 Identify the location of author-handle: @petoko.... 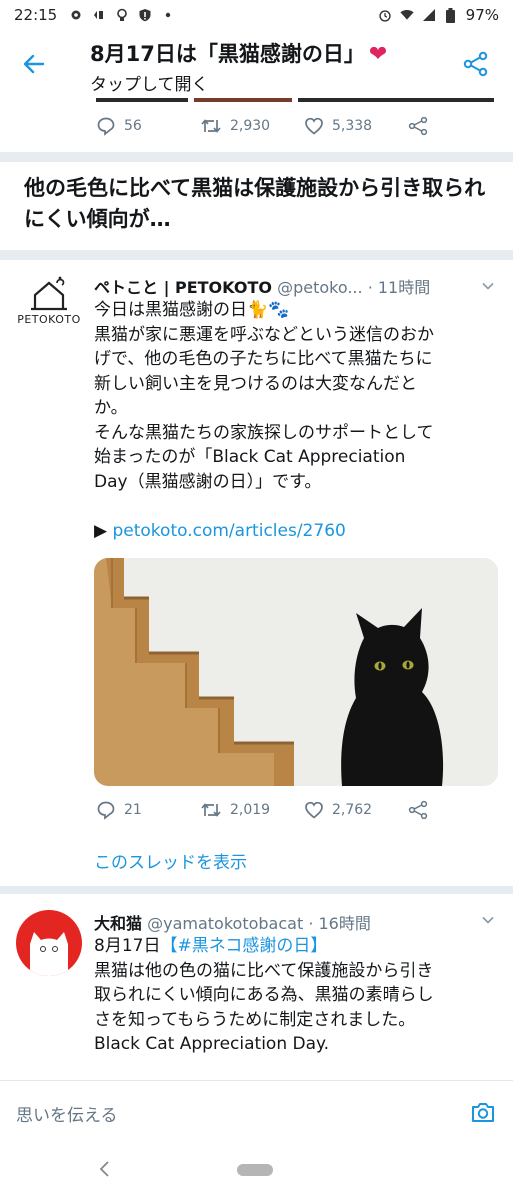
(320, 287).